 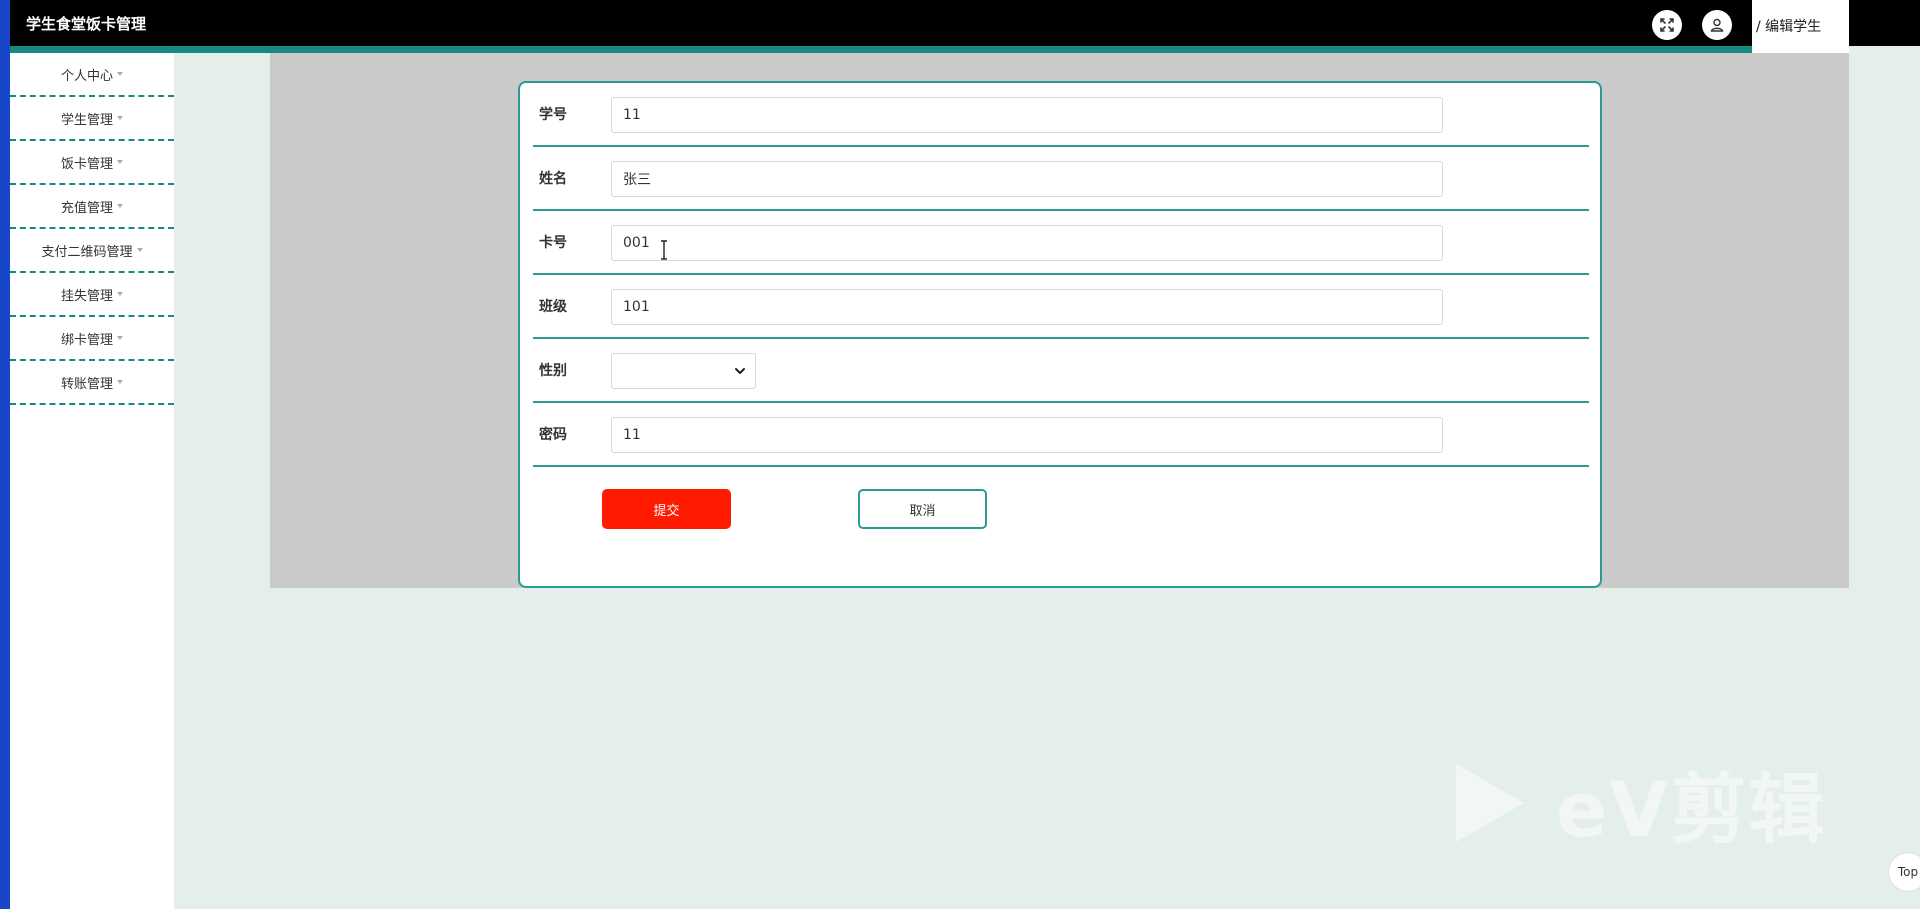 What do you see at coordinates (86, 384) in the screenshot?
I see `sidebar-item-label: 转账管理` at bounding box center [86, 384].